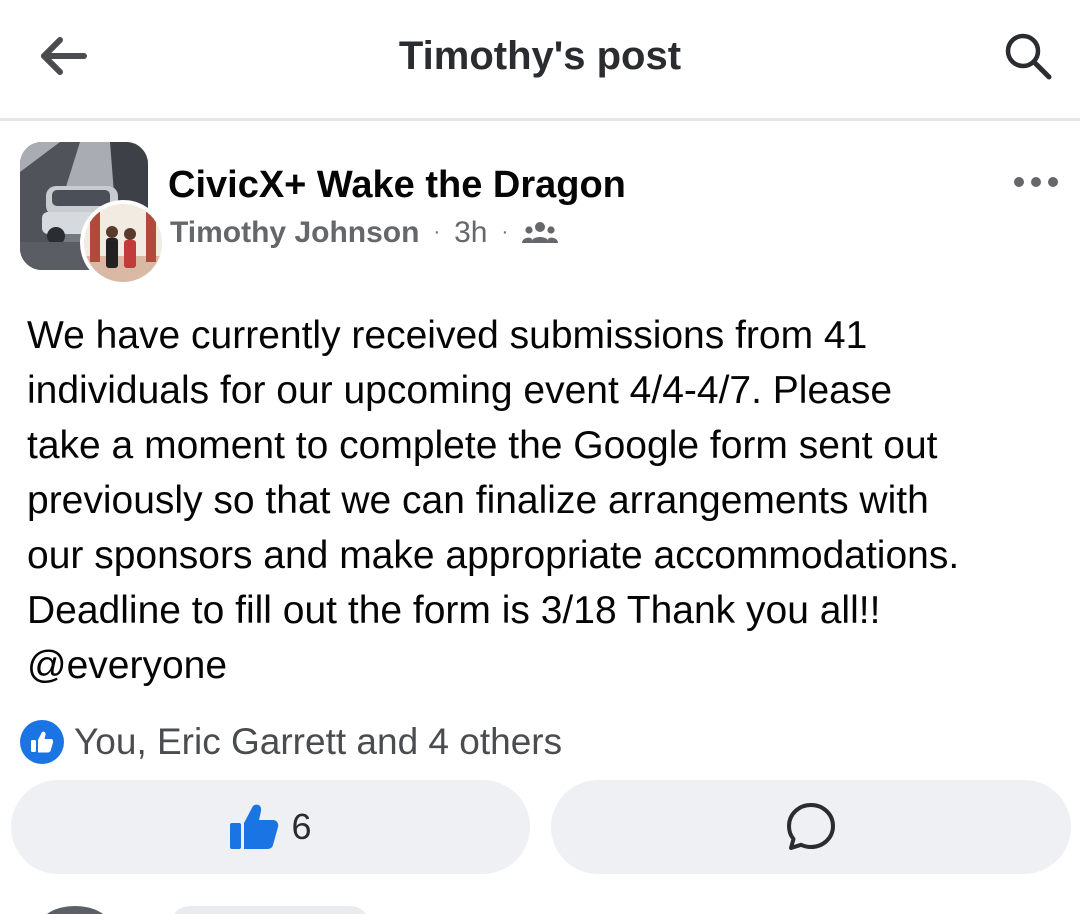 This screenshot has height=914, width=1080. I want to click on post-body-mention: @everyone, so click(547, 665).